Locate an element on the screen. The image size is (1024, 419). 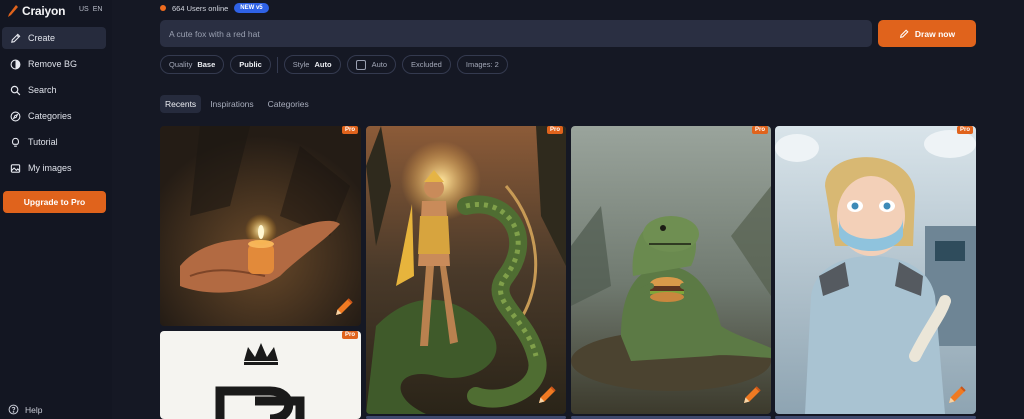
lightbulb-icon is located at coordinates (15, 142).